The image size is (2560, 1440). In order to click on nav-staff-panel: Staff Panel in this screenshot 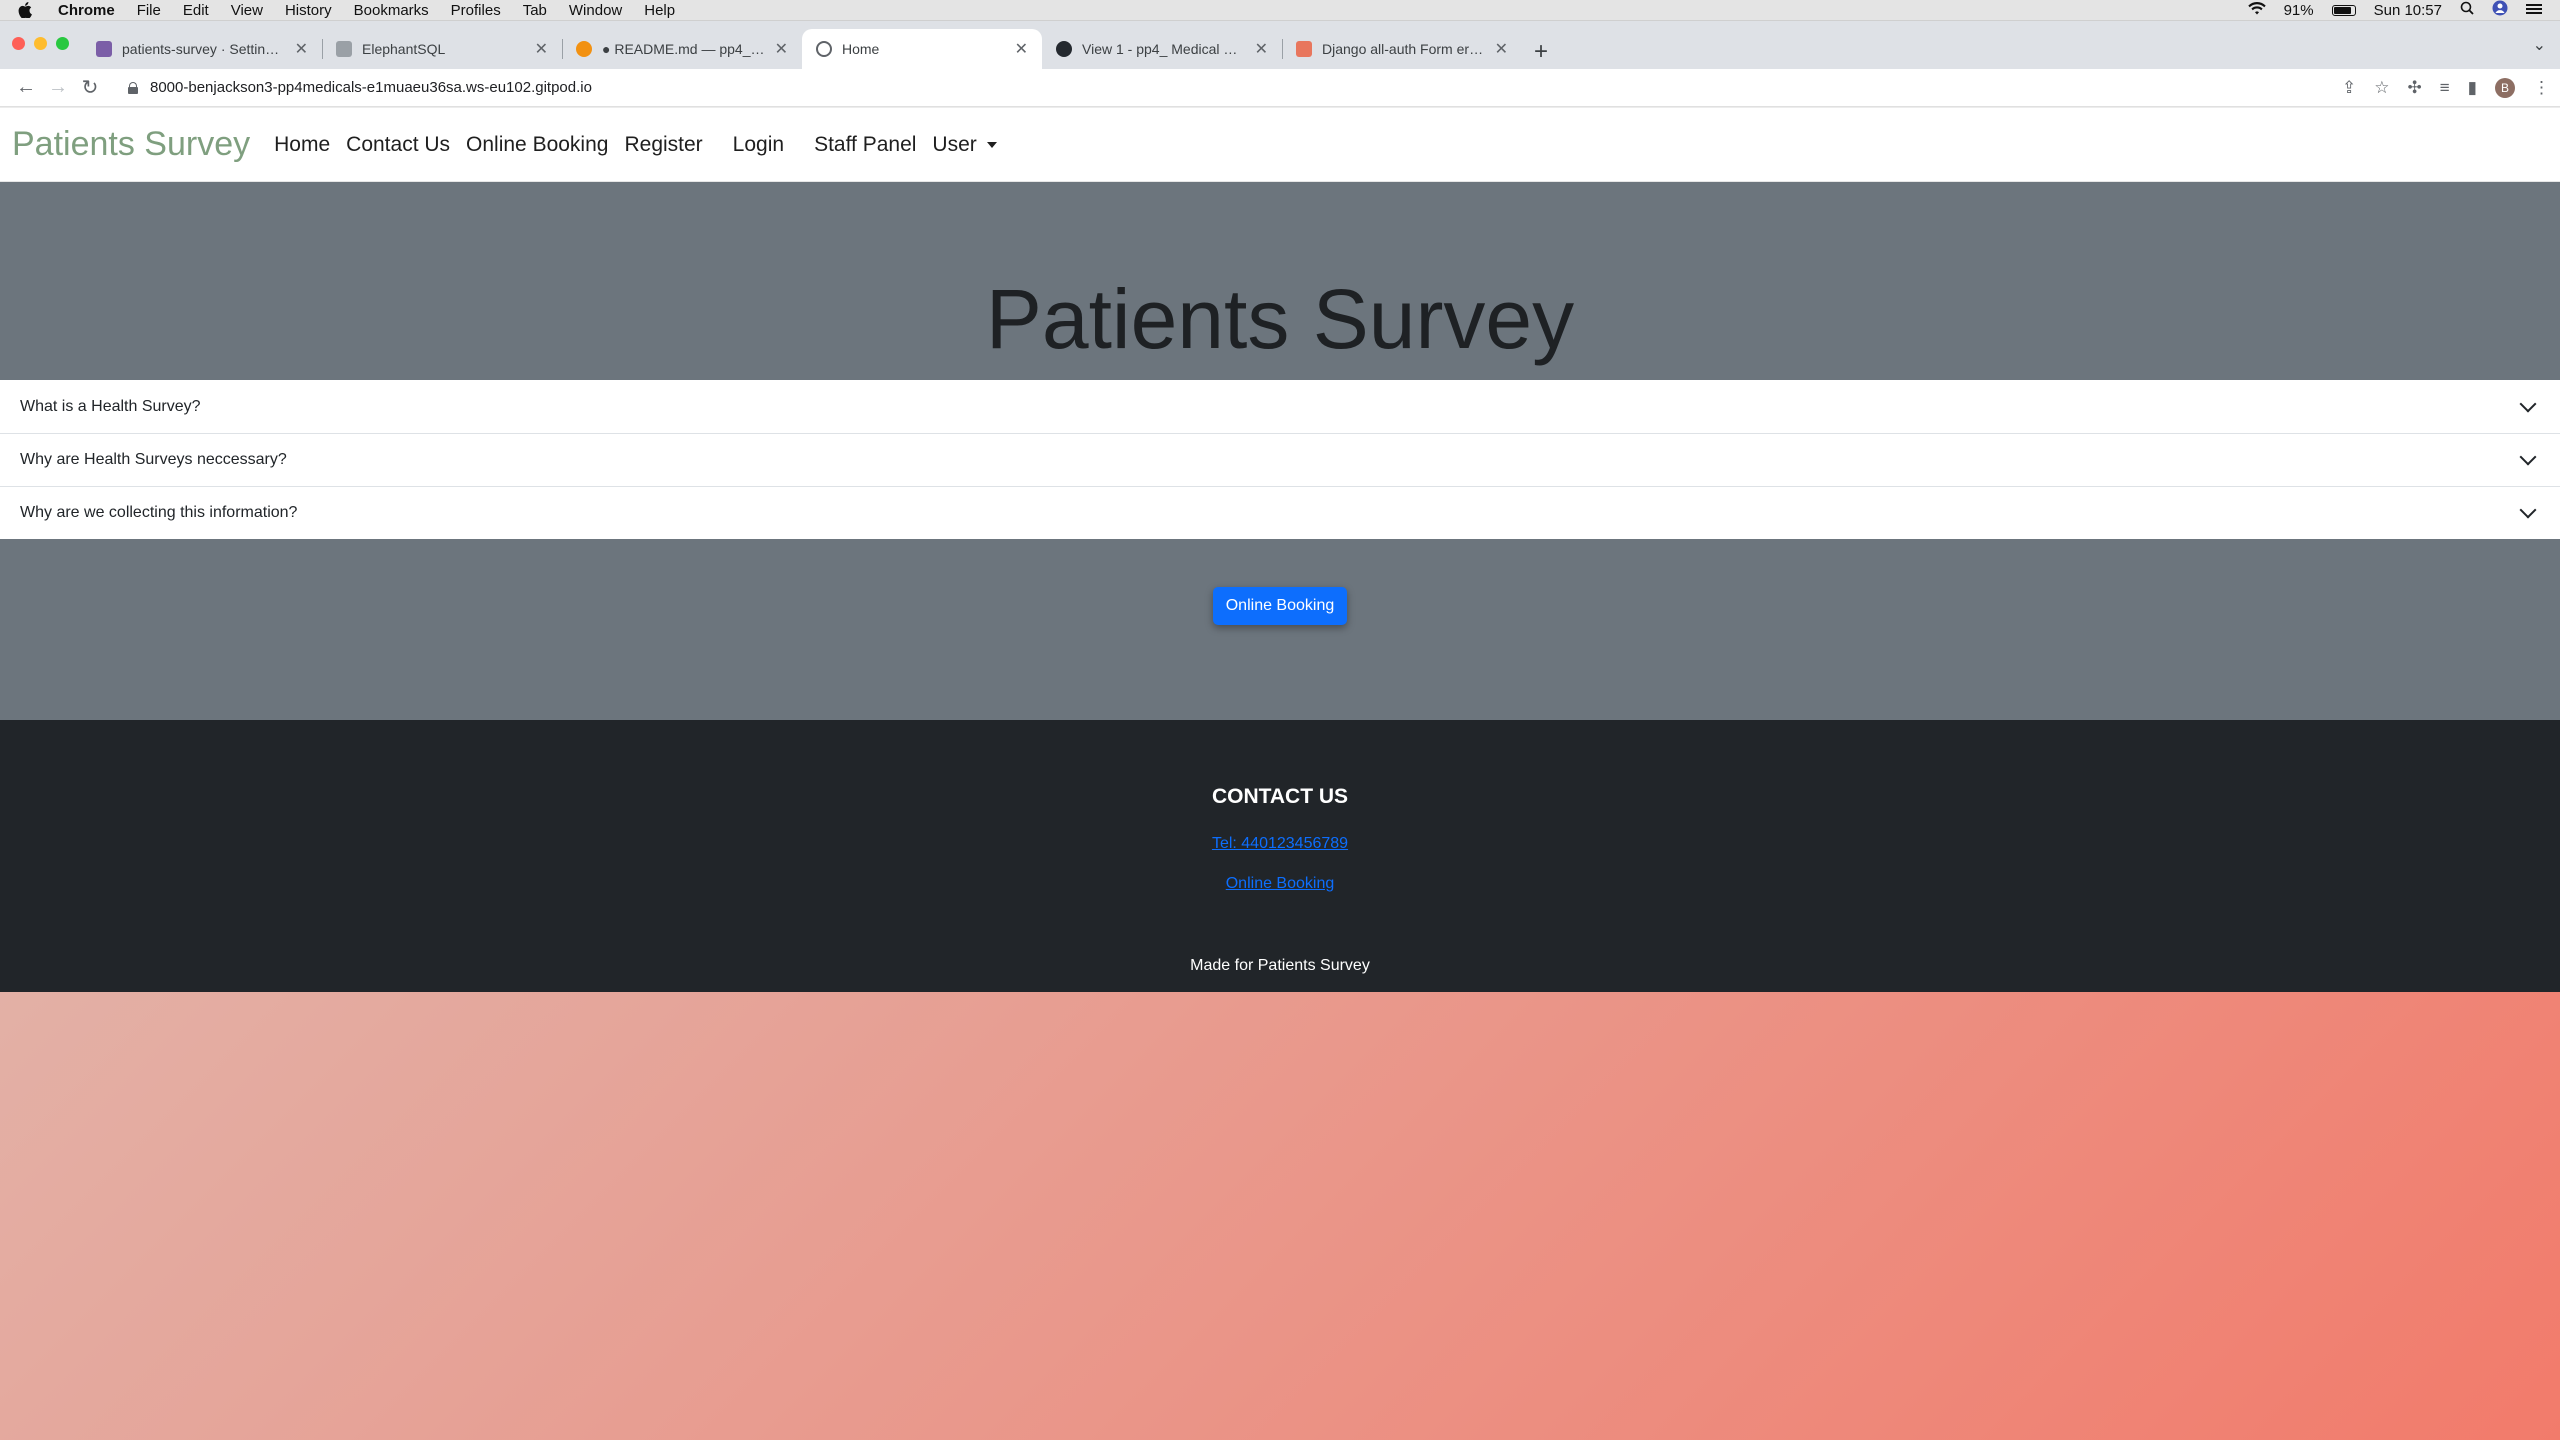, I will do `click(865, 145)`.